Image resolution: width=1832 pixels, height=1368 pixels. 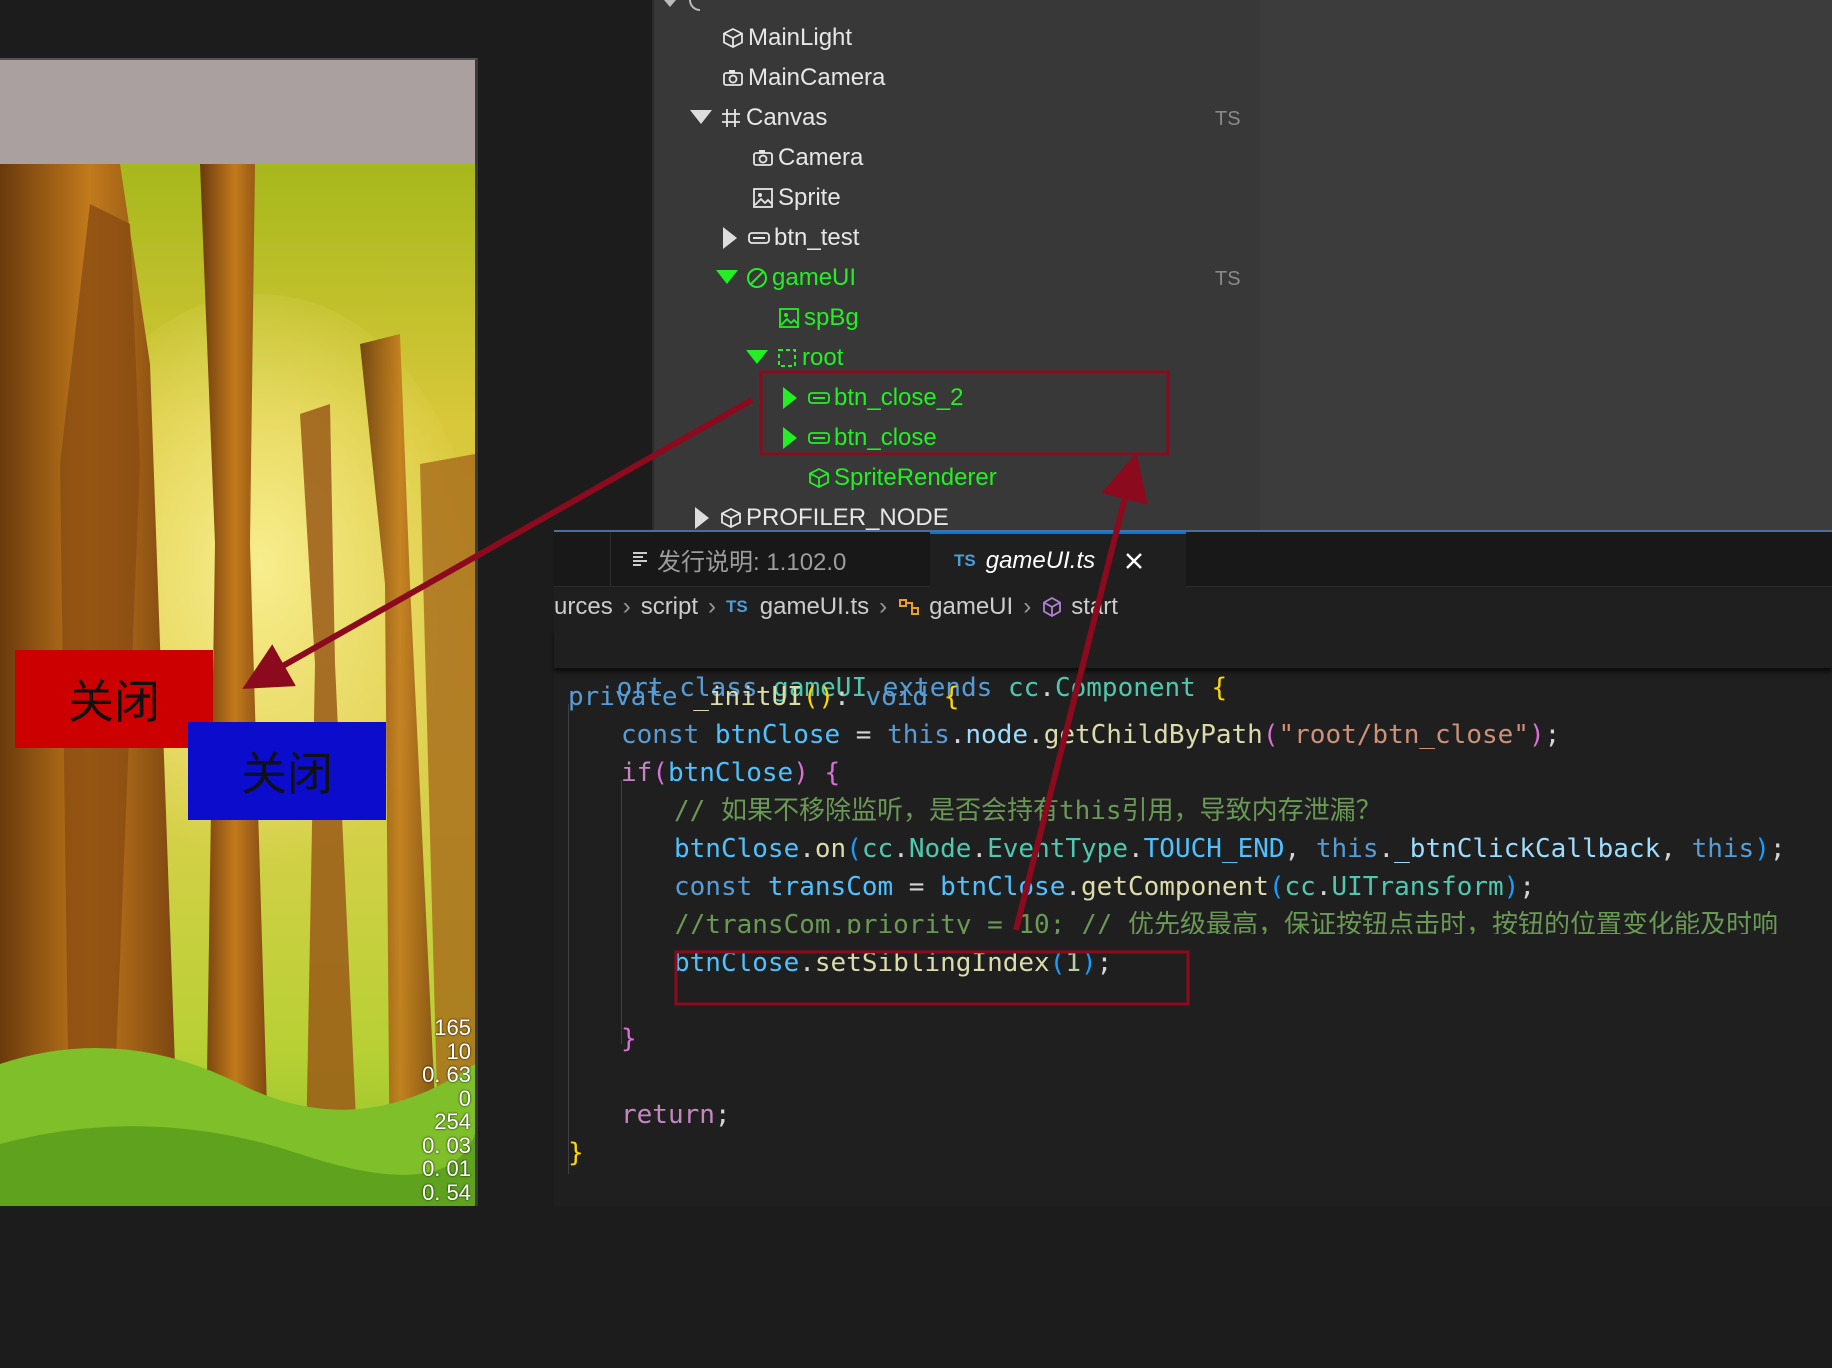 What do you see at coordinates (971, 607) in the screenshot?
I see `breadcrumb-item: gameUI` at bounding box center [971, 607].